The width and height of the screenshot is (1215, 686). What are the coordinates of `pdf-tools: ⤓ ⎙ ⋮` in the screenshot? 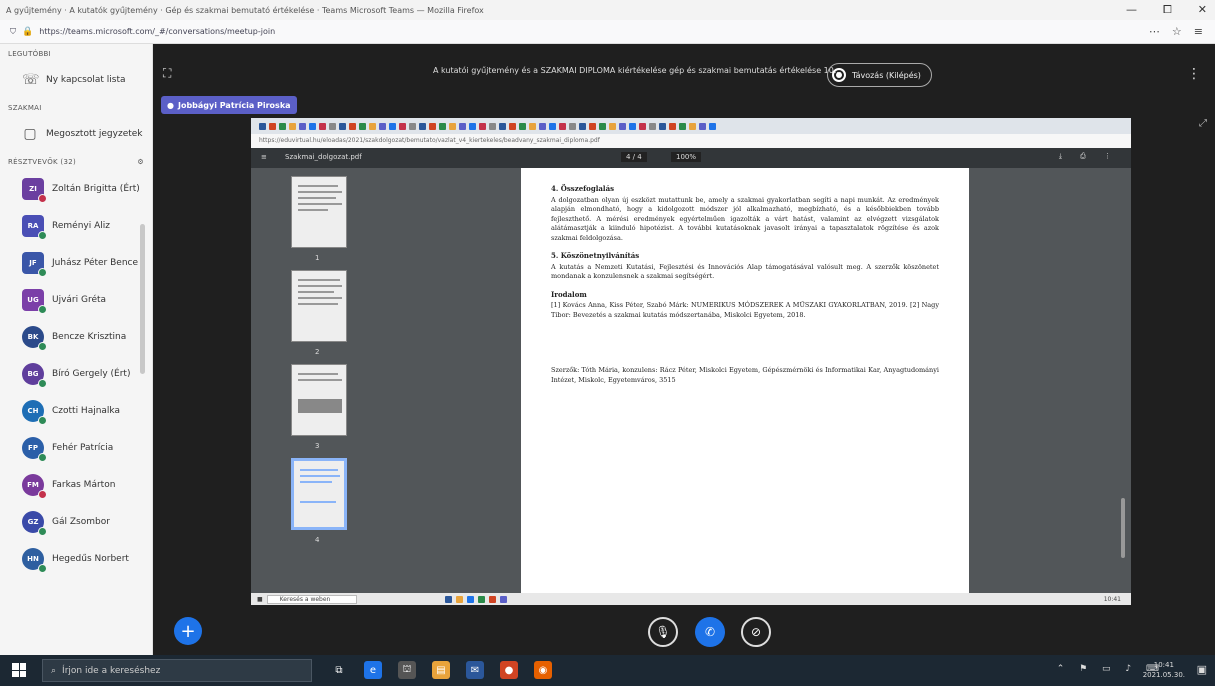 It's located at (1089, 156).